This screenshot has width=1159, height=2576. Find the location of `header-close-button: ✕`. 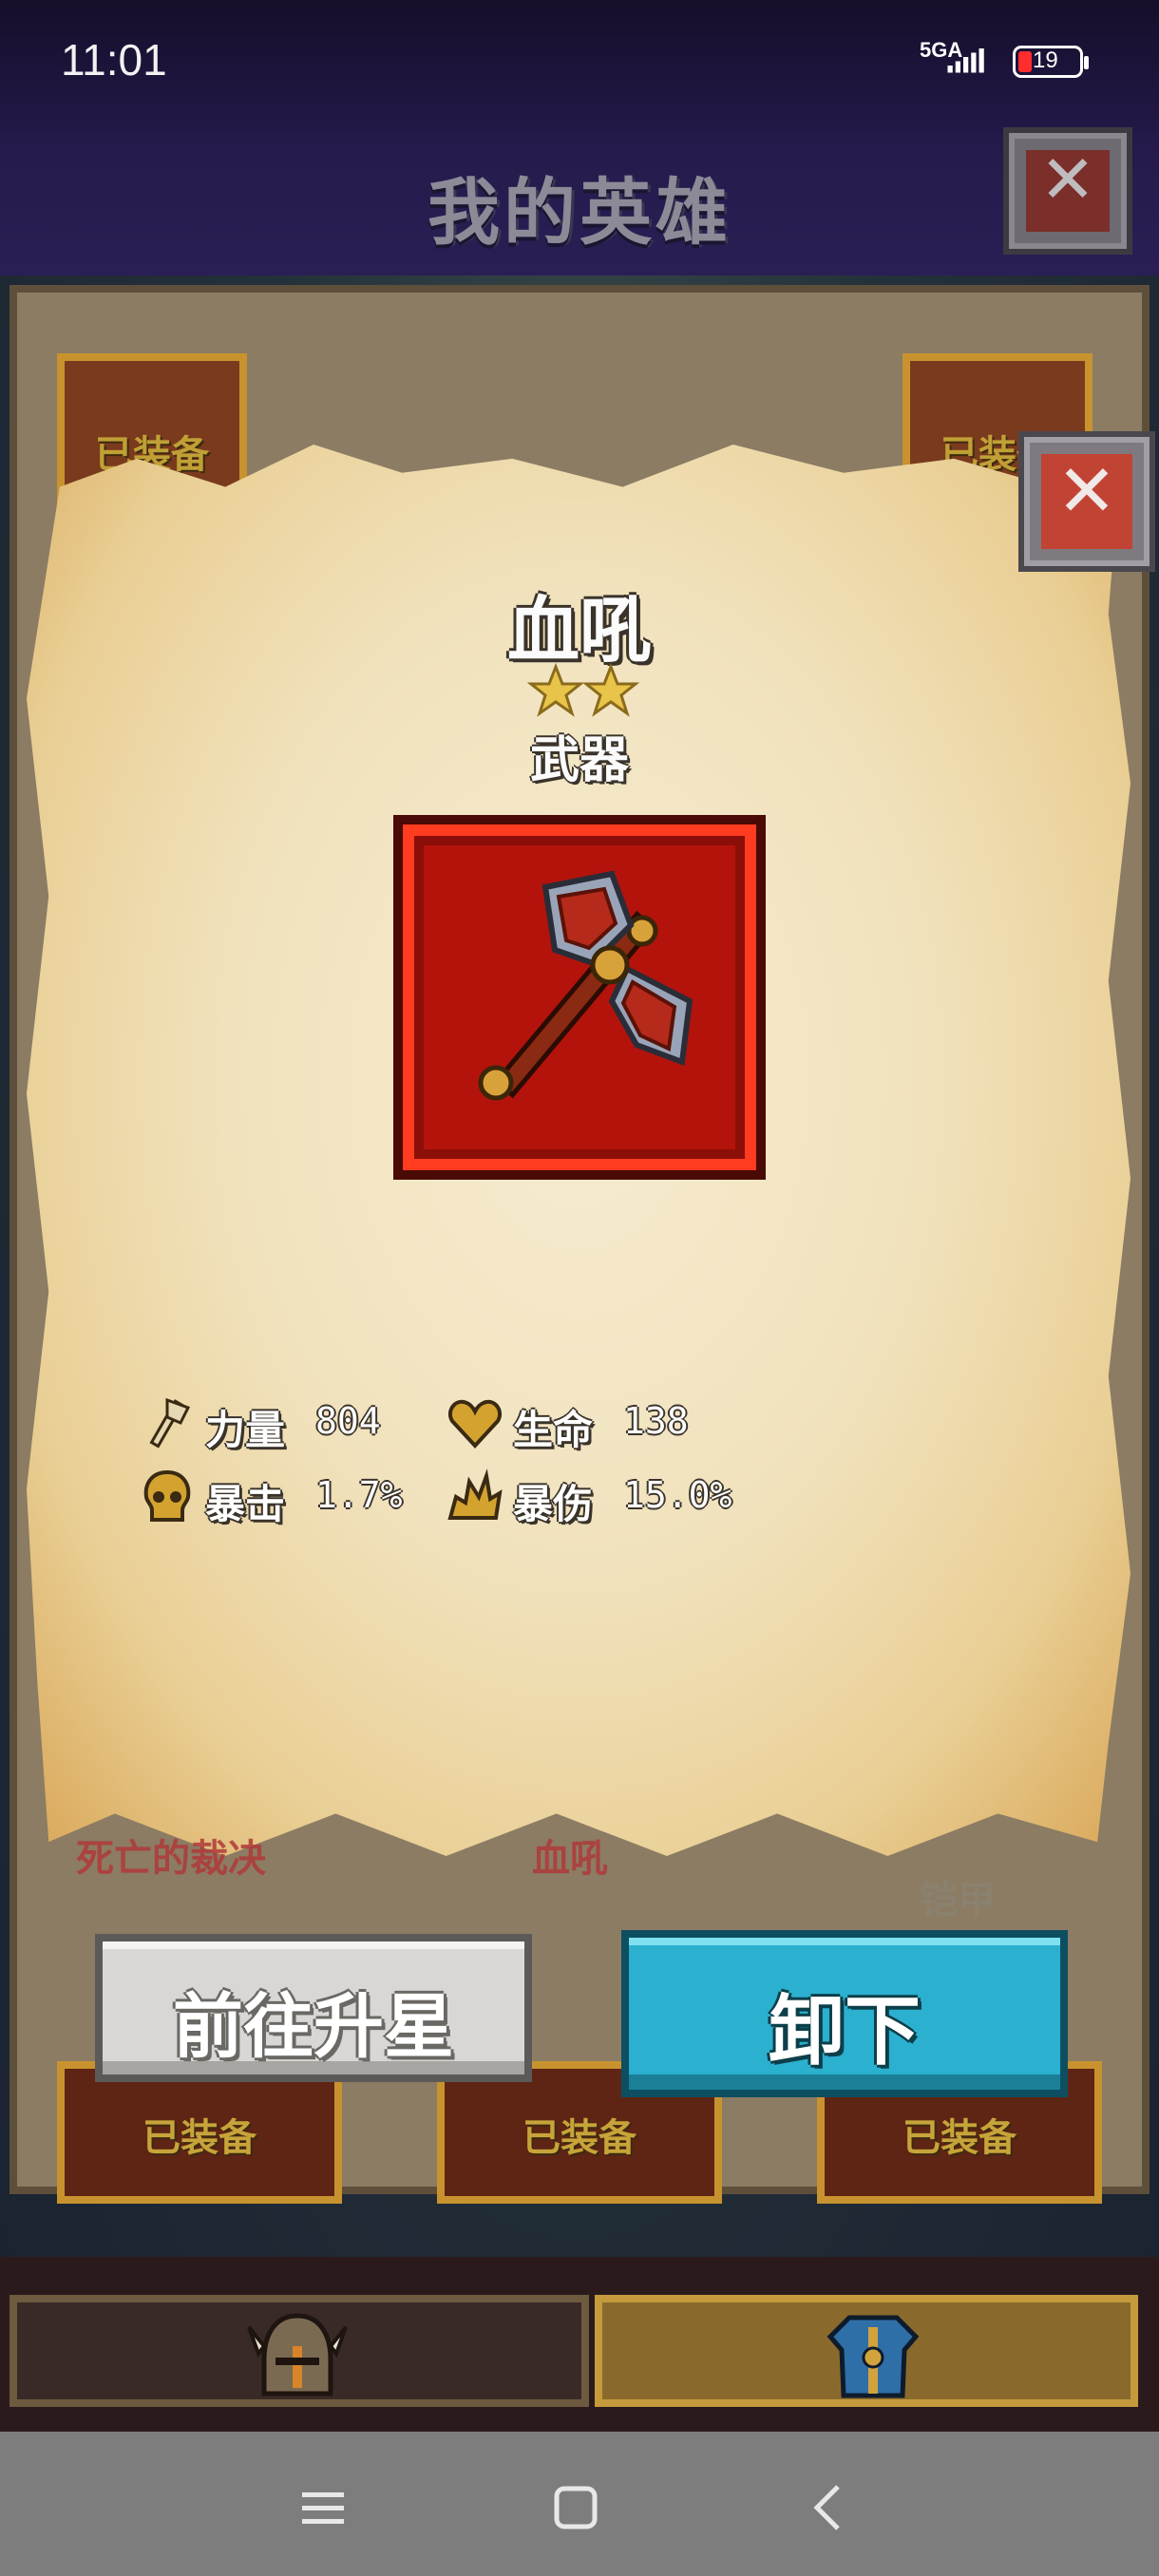

header-close-button: ✕ is located at coordinates (1067, 191).